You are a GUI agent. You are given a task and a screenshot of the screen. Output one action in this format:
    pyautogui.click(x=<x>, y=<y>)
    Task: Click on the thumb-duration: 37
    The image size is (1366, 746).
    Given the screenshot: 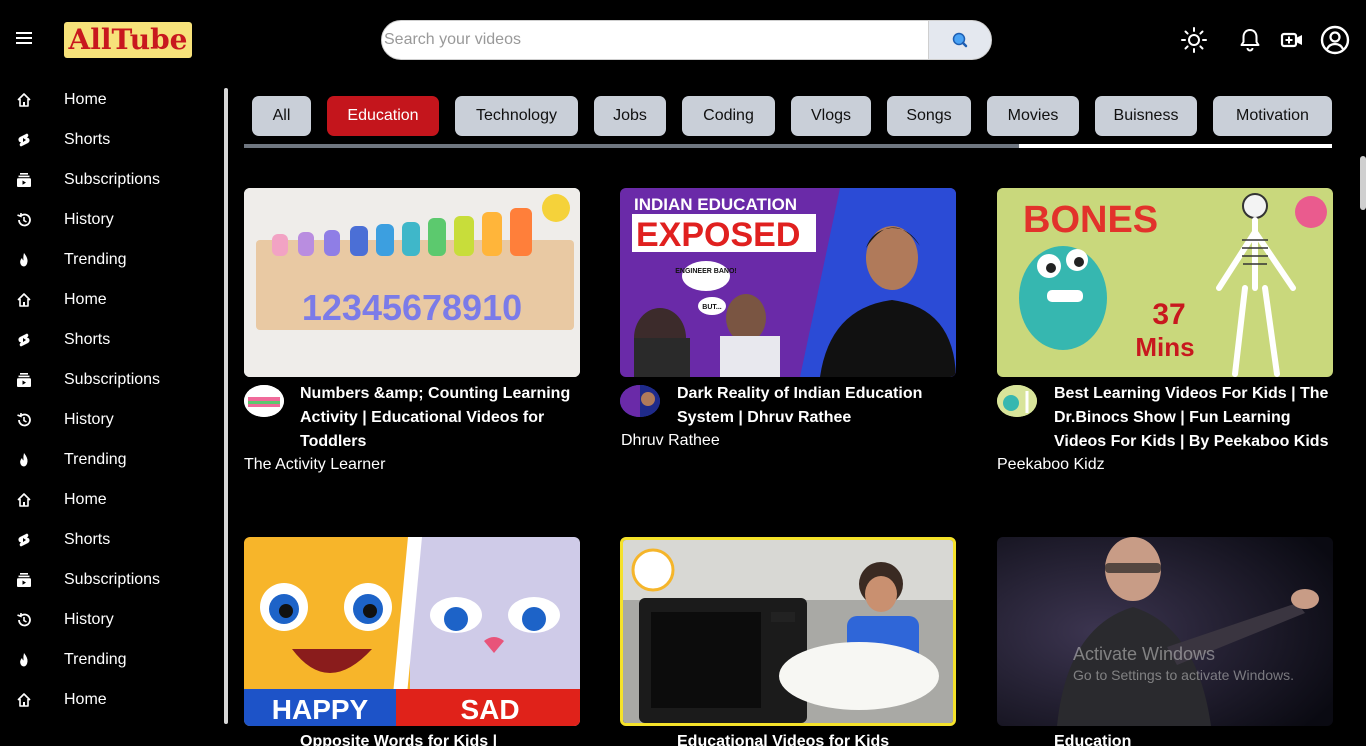 What is the action you would take?
    pyautogui.click(x=1168, y=314)
    